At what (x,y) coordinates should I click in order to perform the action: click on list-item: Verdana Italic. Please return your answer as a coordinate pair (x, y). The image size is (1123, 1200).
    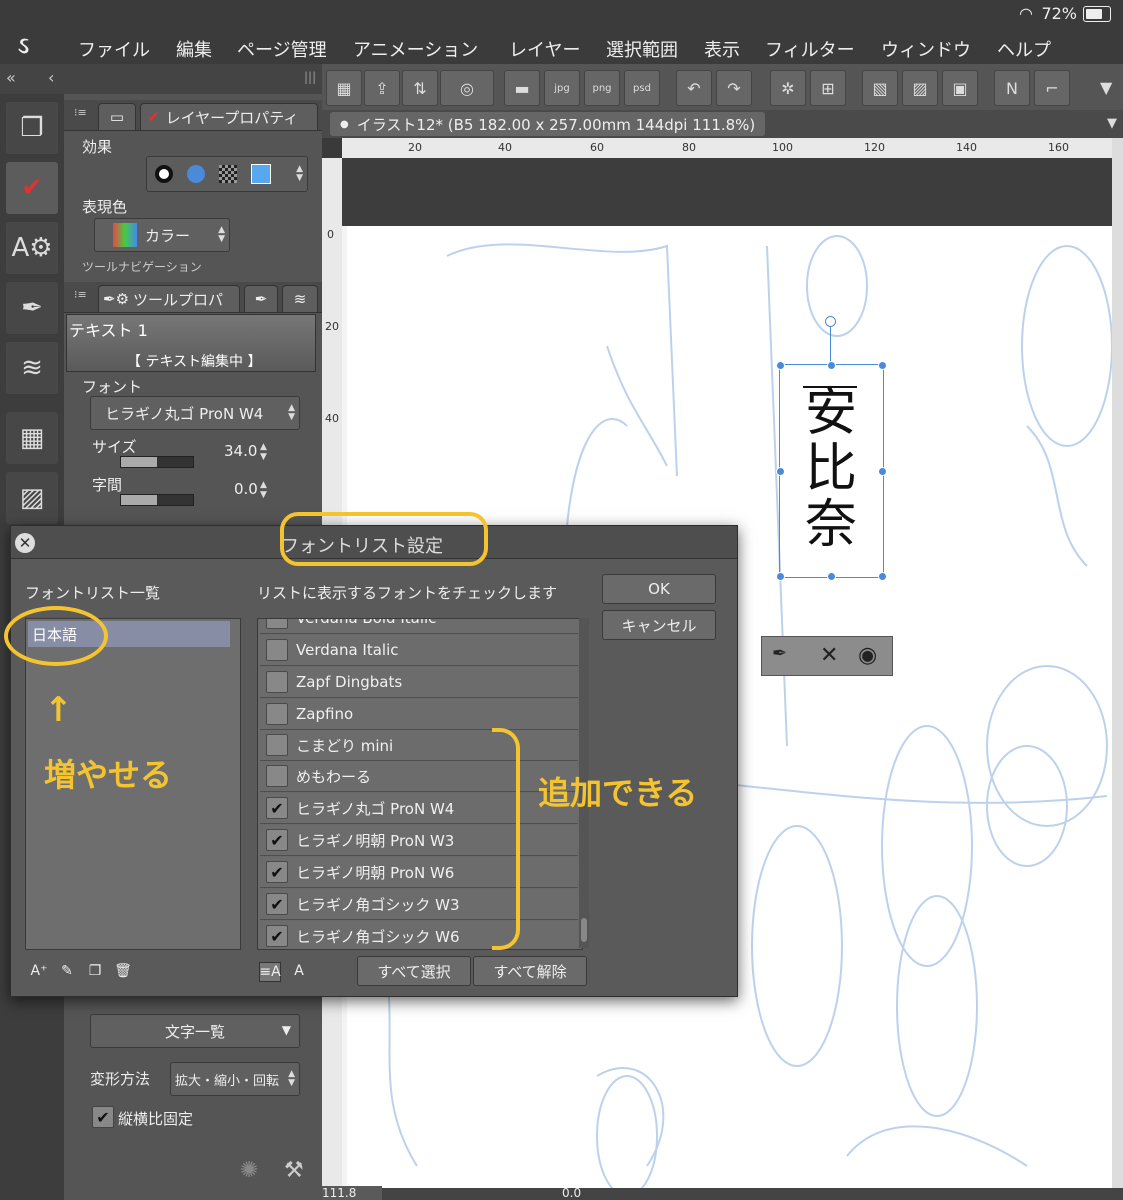
    Looking at the image, I should click on (419, 650).